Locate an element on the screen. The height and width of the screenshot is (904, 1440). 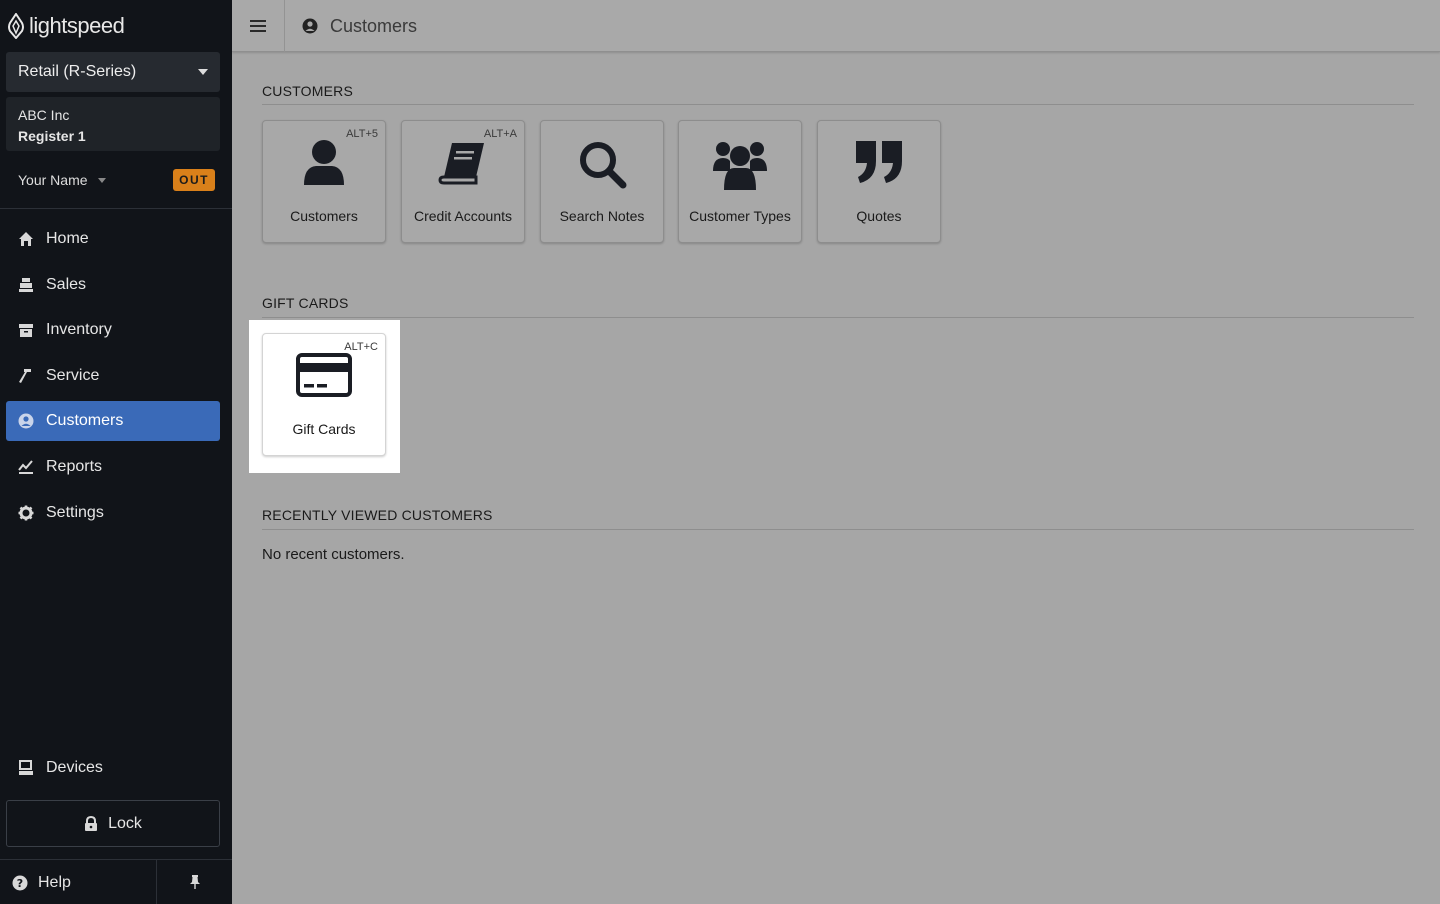
tile-label: Credit Accounts is located at coordinates (463, 216).